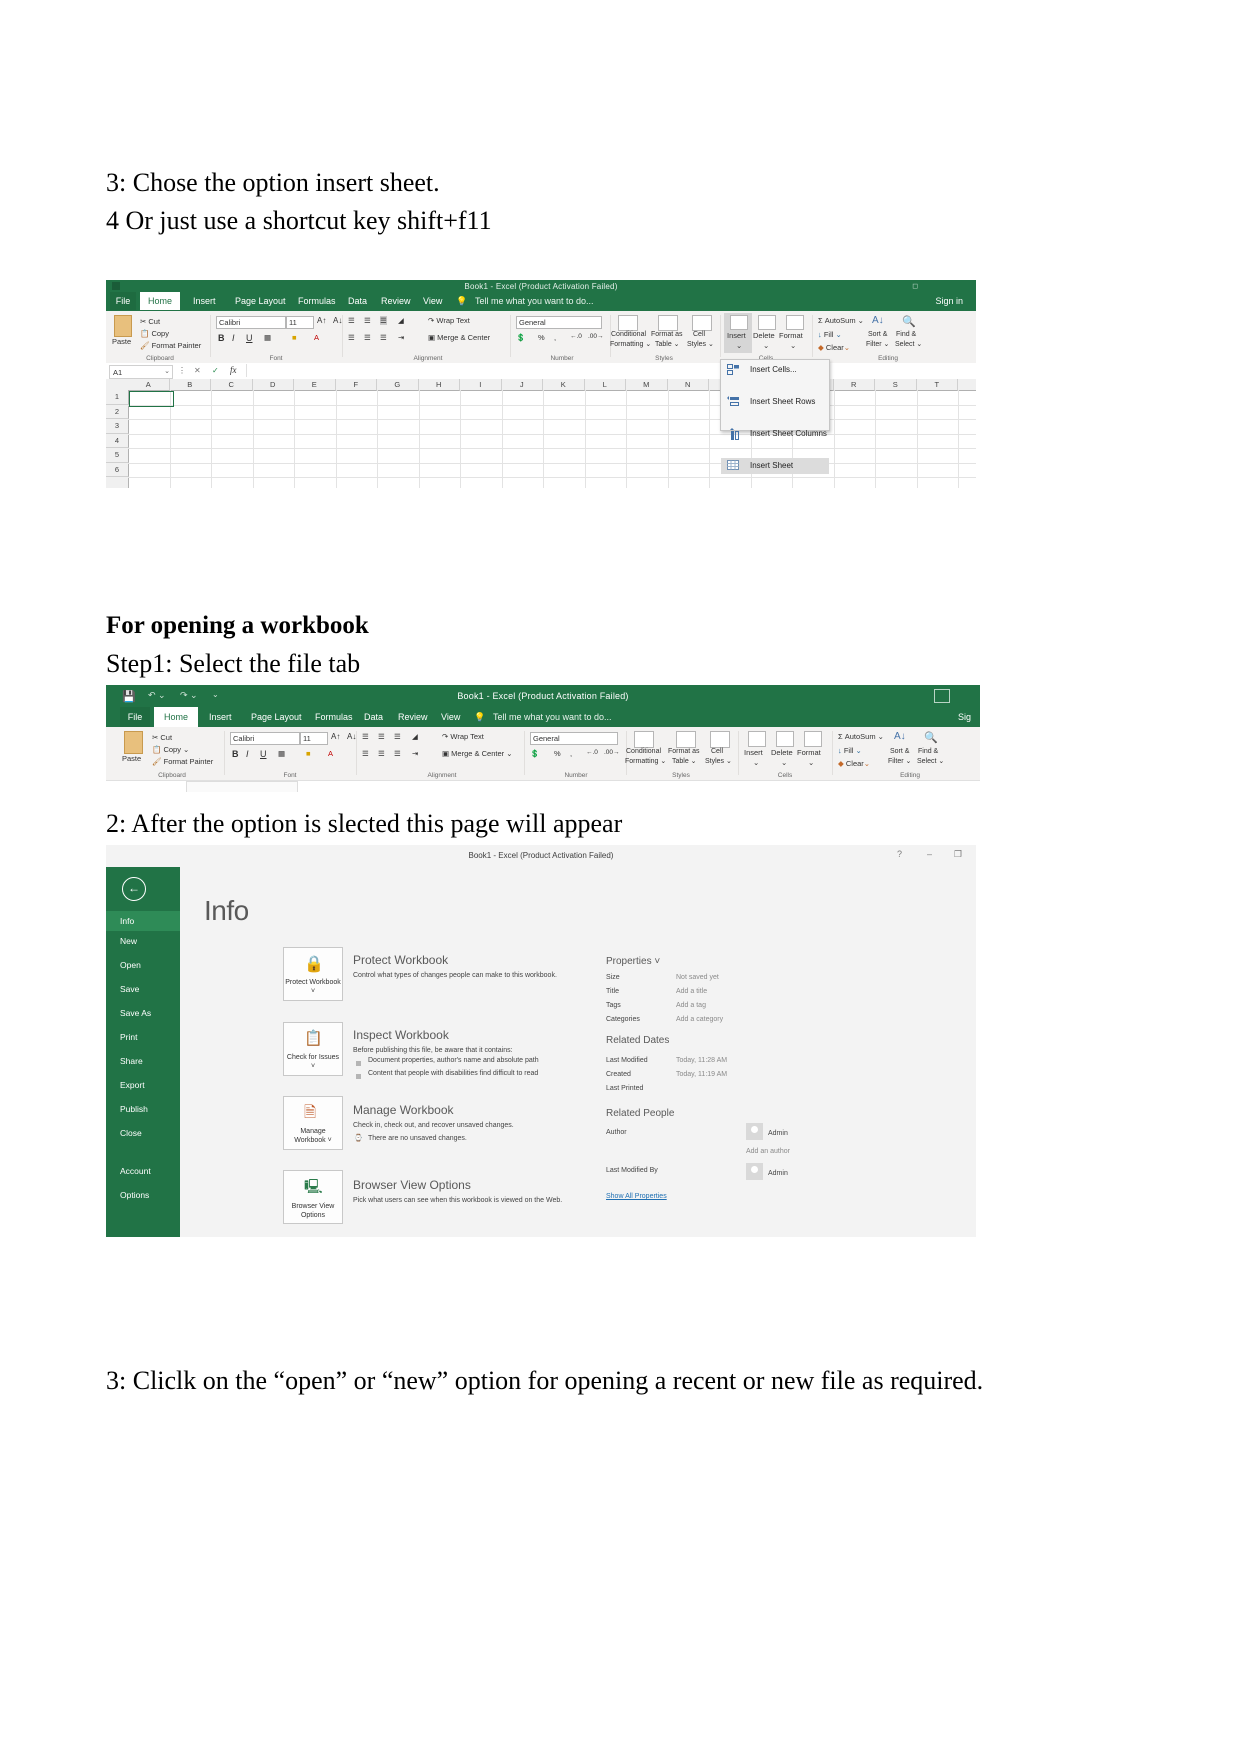 The width and height of the screenshot is (1241, 1754). I want to click on sidebar-item-save-as: Save As, so click(135, 1013).